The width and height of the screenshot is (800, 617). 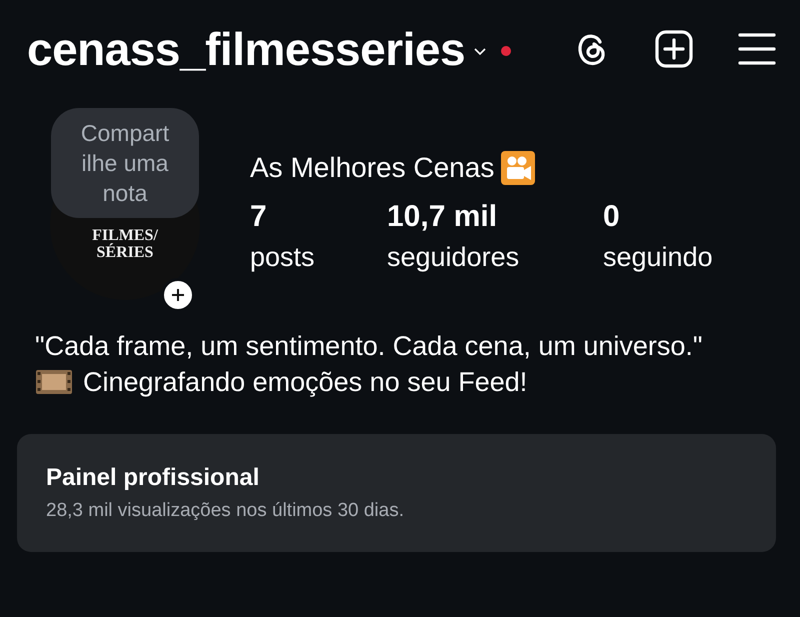 What do you see at coordinates (518, 168) in the screenshot?
I see `movie-camera-icon` at bounding box center [518, 168].